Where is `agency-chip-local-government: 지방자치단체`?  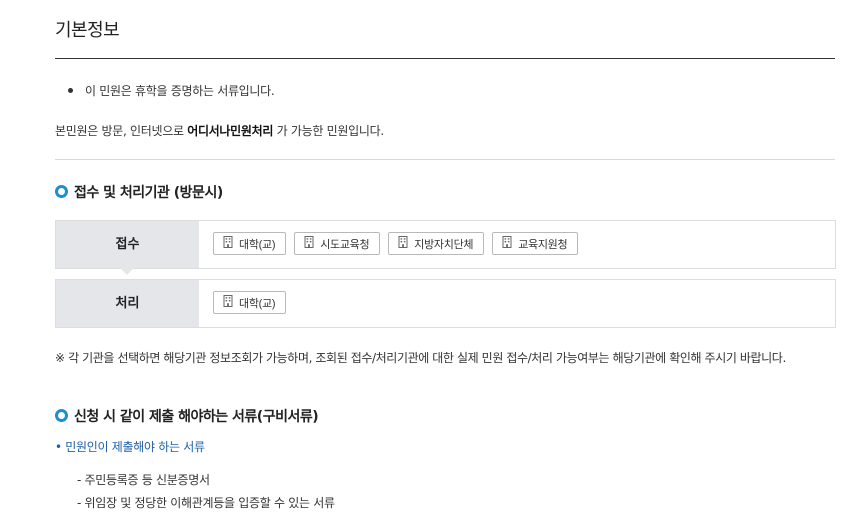
agency-chip-local-government: 지방자치단체 is located at coordinates (436, 243).